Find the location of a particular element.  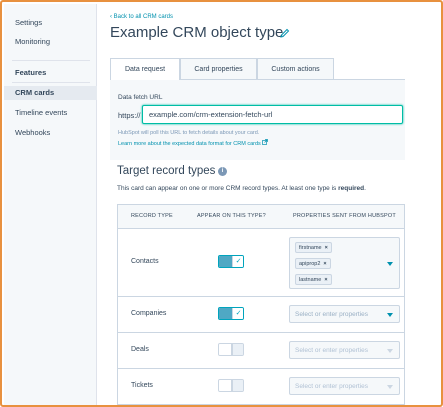

column-header: PROPERTIES SENT FROM HUBSPOT is located at coordinates (344, 216).